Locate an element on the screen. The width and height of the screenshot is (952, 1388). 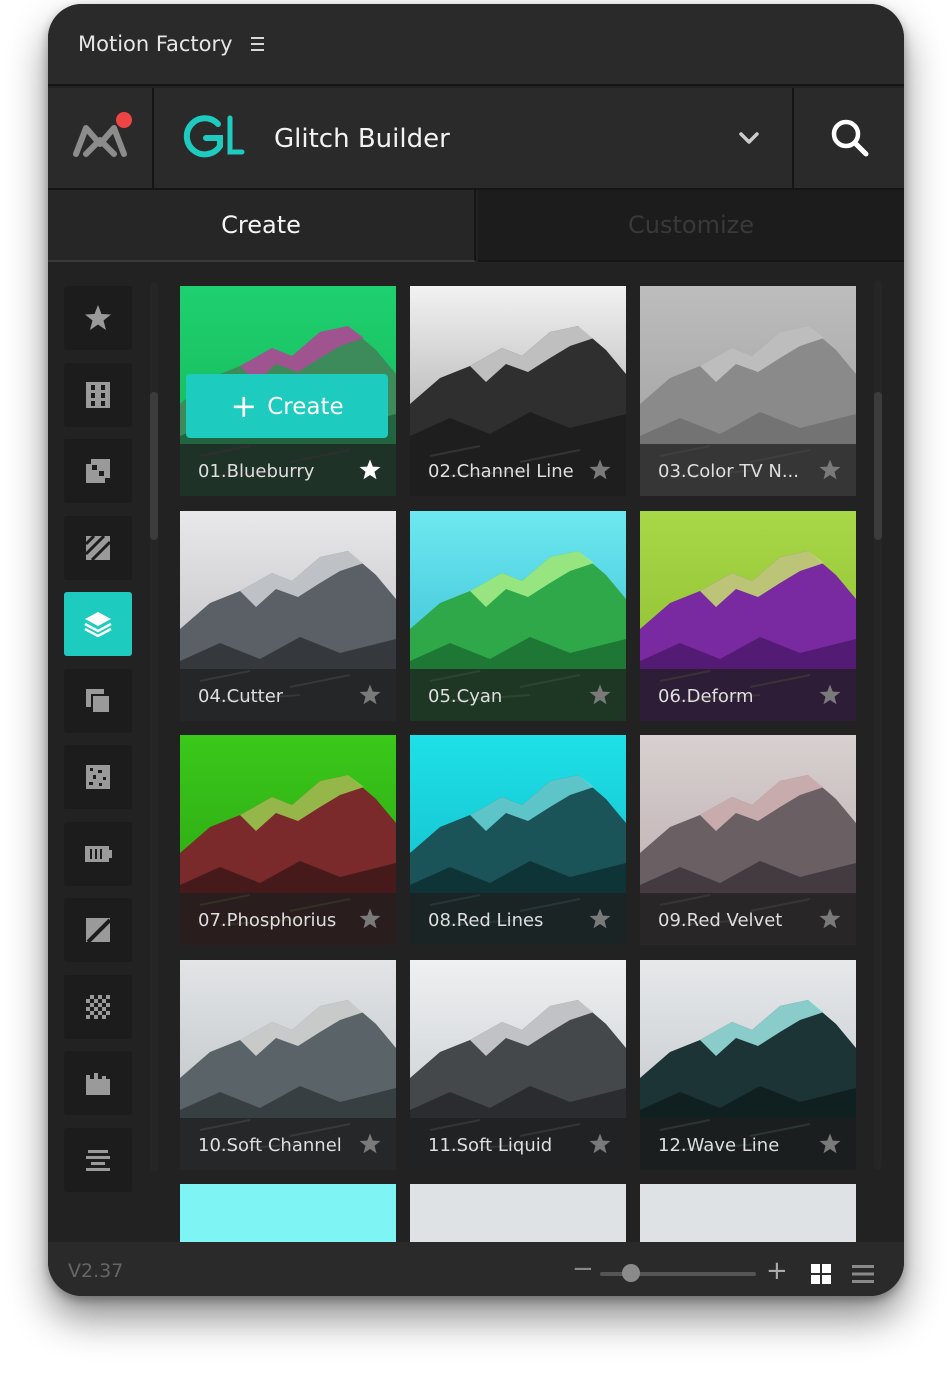
preset-card: 10.Soft Channel is located at coordinates (288, 1064).